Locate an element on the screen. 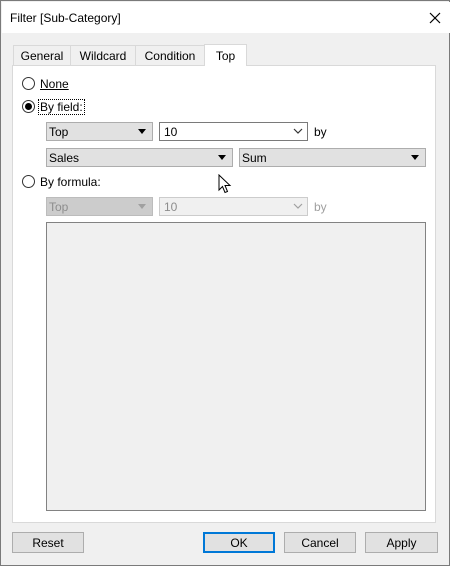 The height and width of the screenshot is (567, 451). by-field-by-label: by is located at coordinates (320, 132).